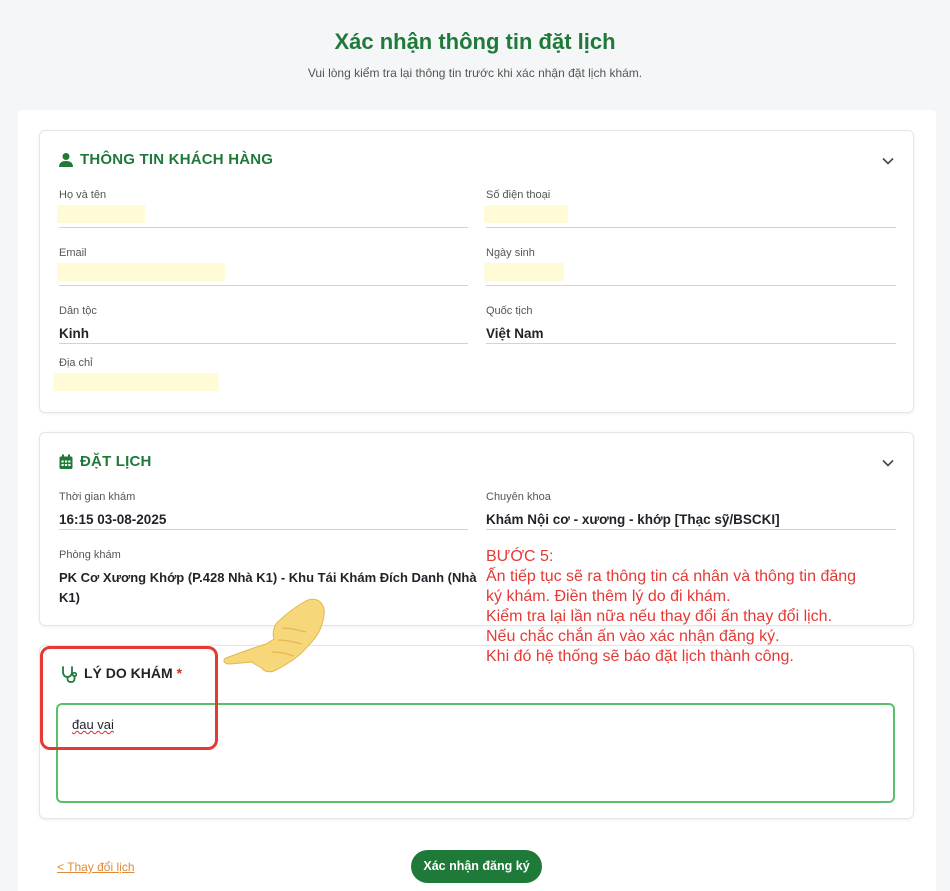 Image resolution: width=950 pixels, height=891 pixels. What do you see at coordinates (83, 195) in the screenshot?
I see `name-label: Họ và tên` at bounding box center [83, 195].